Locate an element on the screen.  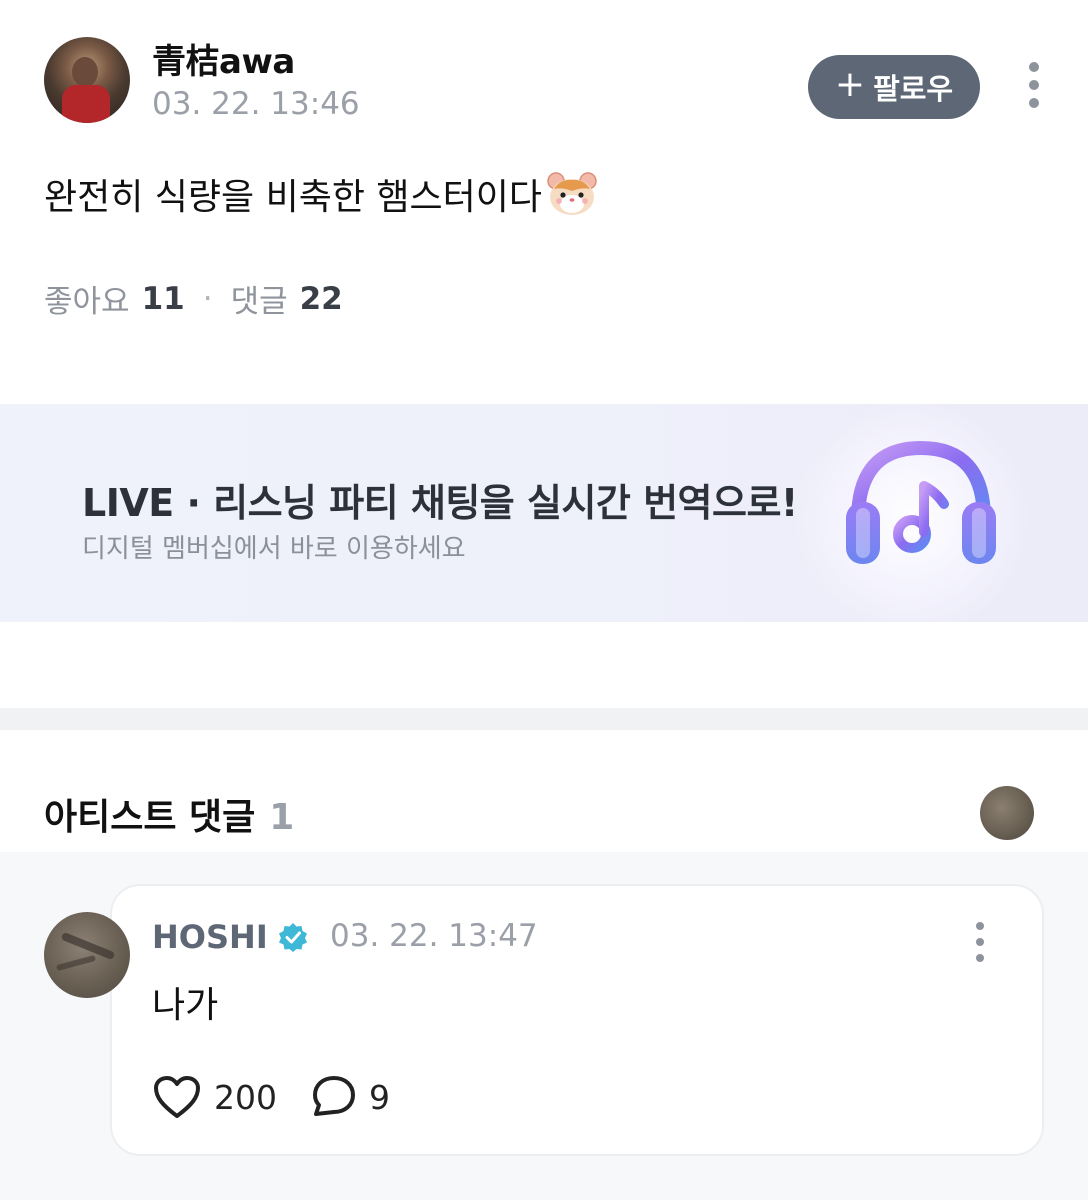
likes-label: 좋아요 is located at coordinates (87, 298).